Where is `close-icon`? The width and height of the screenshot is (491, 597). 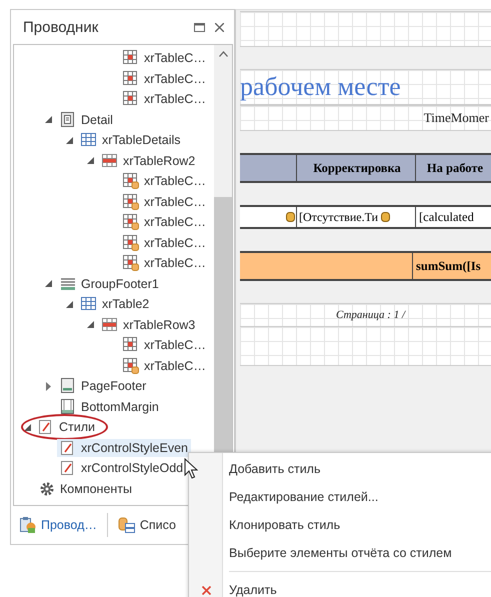 close-icon is located at coordinates (219, 27).